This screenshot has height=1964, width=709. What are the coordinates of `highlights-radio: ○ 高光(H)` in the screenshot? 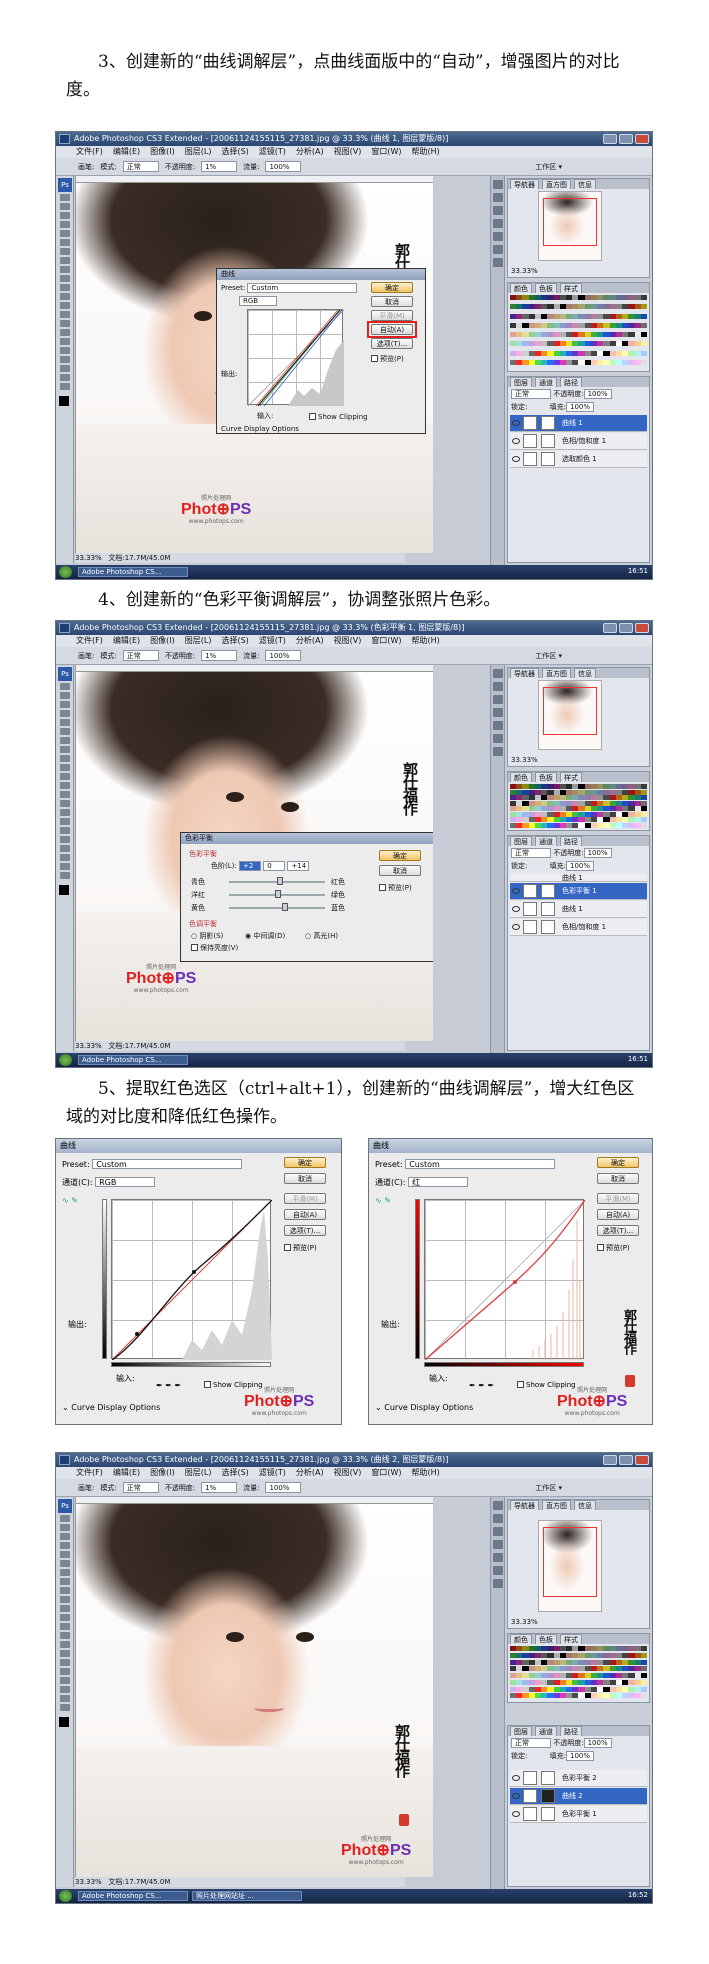 It's located at (321, 936).